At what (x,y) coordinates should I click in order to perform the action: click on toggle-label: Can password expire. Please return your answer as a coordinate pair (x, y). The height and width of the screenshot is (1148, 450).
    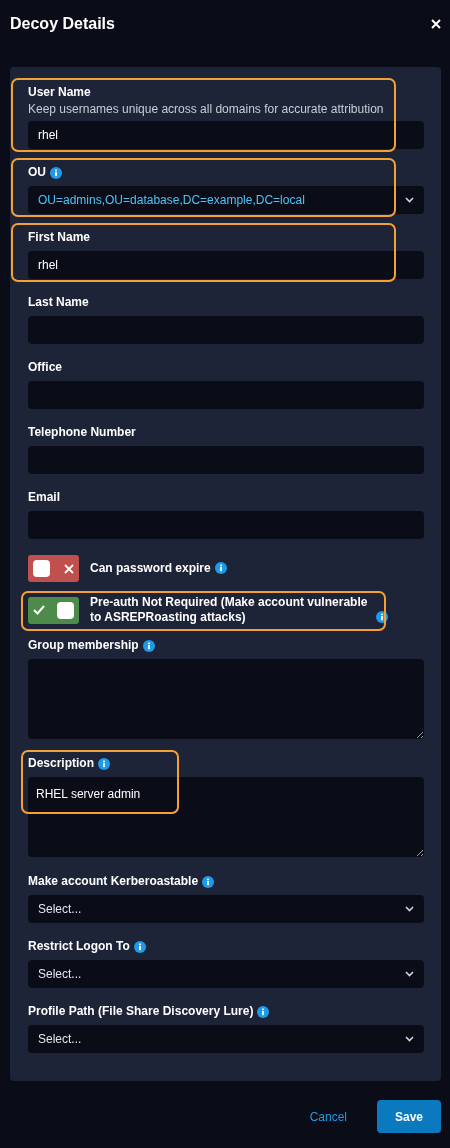
    Looking at the image, I should click on (150, 568).